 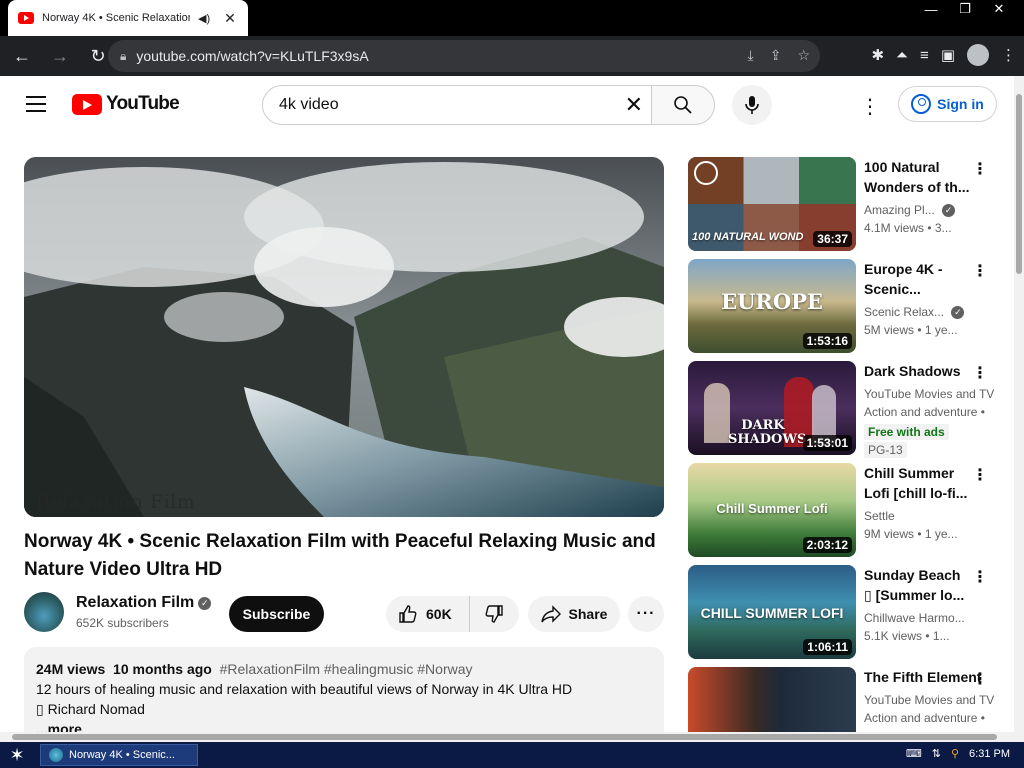 I want to click on video-watermark: Relaxation Film, so click(x=116, y=502).